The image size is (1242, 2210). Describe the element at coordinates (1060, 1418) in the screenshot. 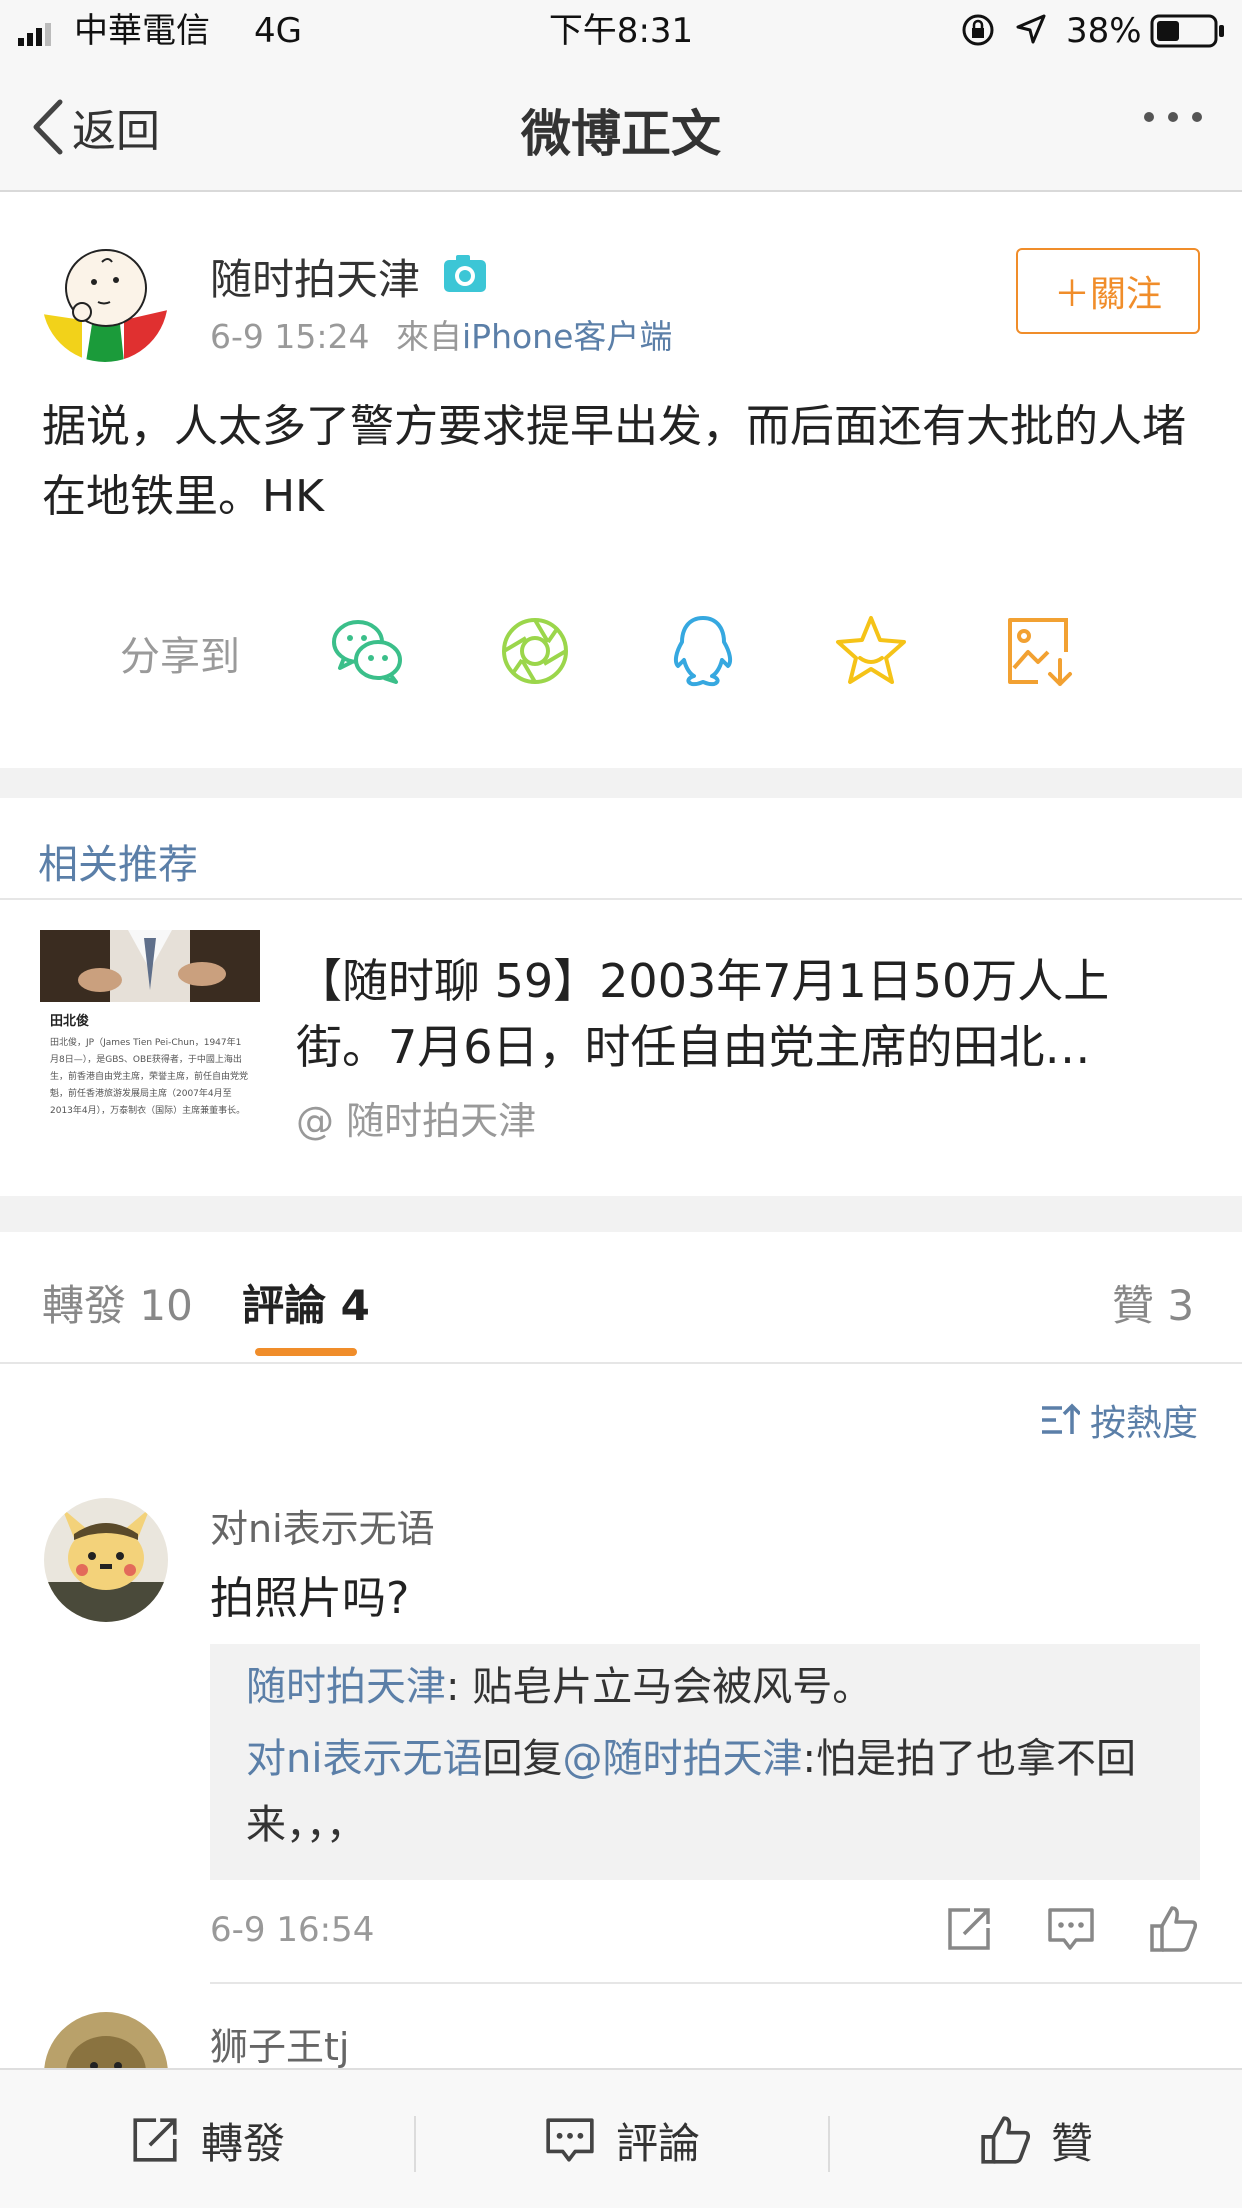

I see `sort-icon` at that location.